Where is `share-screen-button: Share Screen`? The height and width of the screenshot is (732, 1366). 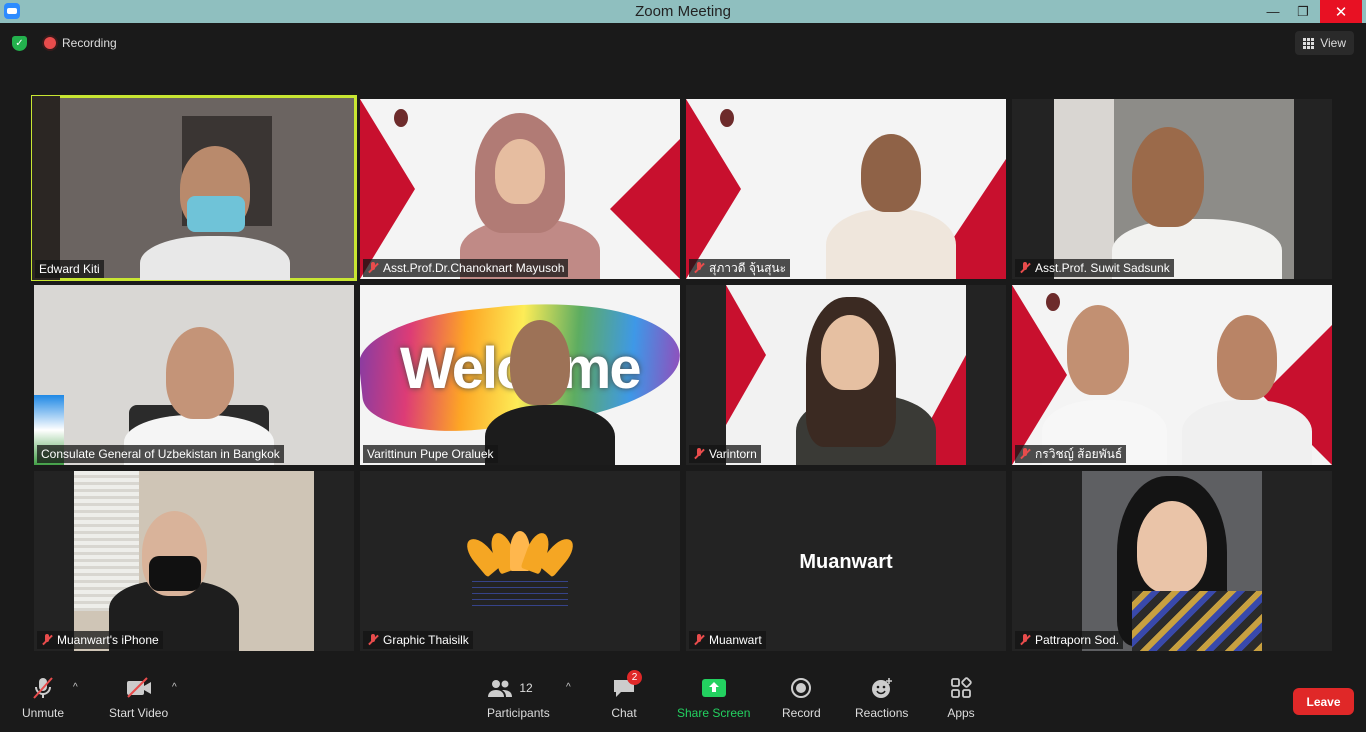
share-screen-button: Share Screen is located at coordinates (713, 698).